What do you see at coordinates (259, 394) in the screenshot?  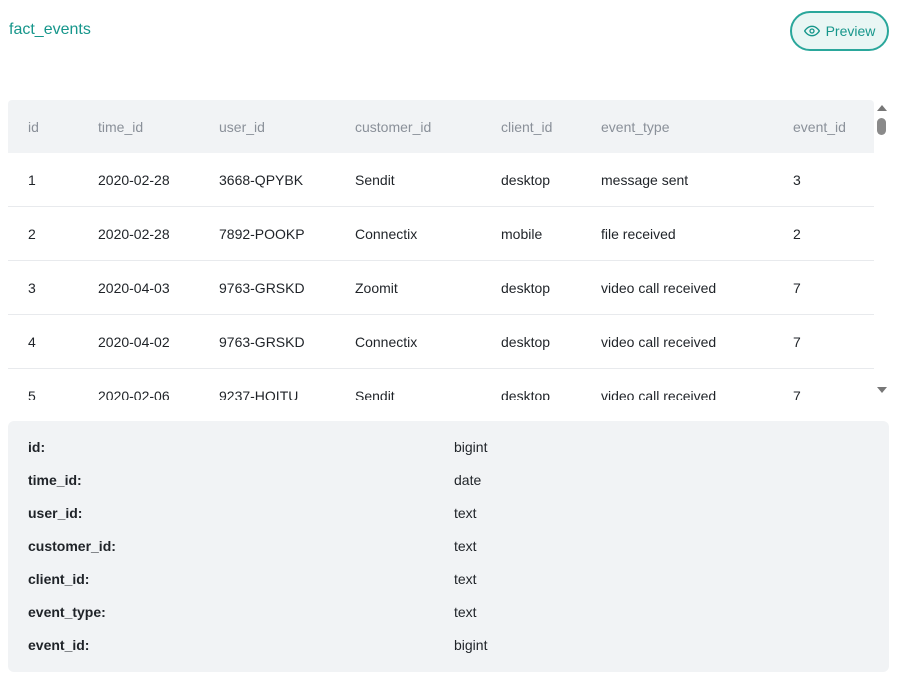 I see `table-cell: 9237-HOITU` at bounding box center [259, 394].